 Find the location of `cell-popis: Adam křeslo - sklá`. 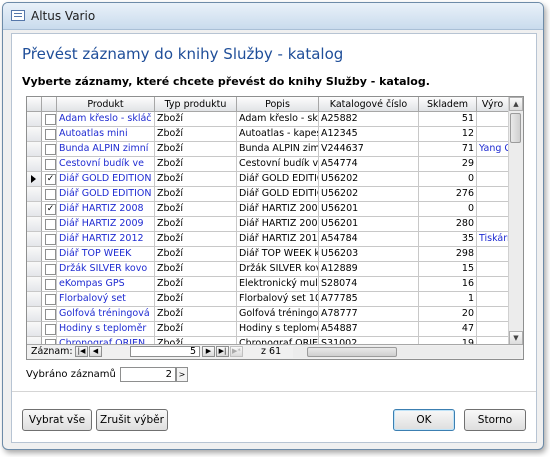

cell-popis: Adam křeslo - sklá is located at coordinates (278, 119).